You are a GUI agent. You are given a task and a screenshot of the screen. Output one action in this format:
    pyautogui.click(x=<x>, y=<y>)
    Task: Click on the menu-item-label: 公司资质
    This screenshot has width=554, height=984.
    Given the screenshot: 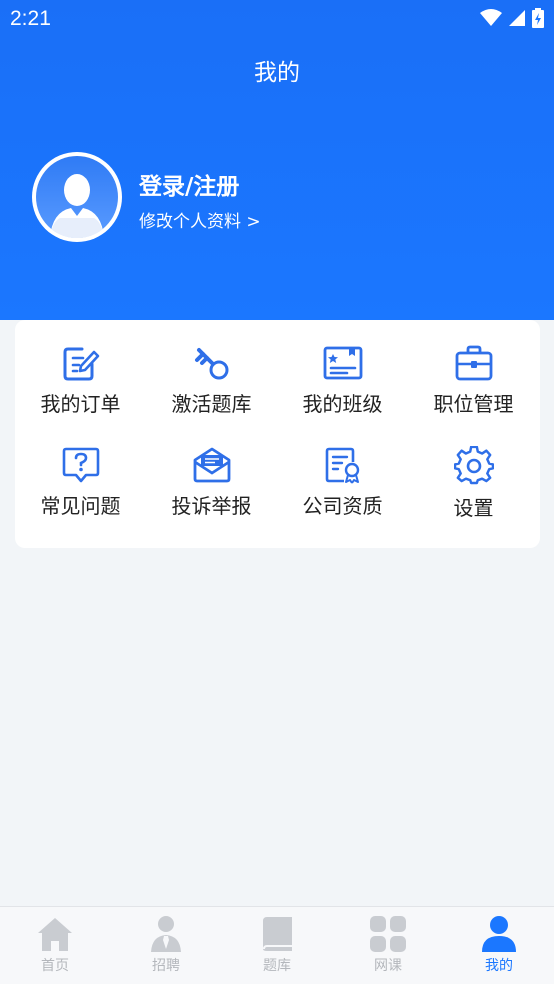 What is the action you would take?
    pyautogui.click(x=342, y=506)
    